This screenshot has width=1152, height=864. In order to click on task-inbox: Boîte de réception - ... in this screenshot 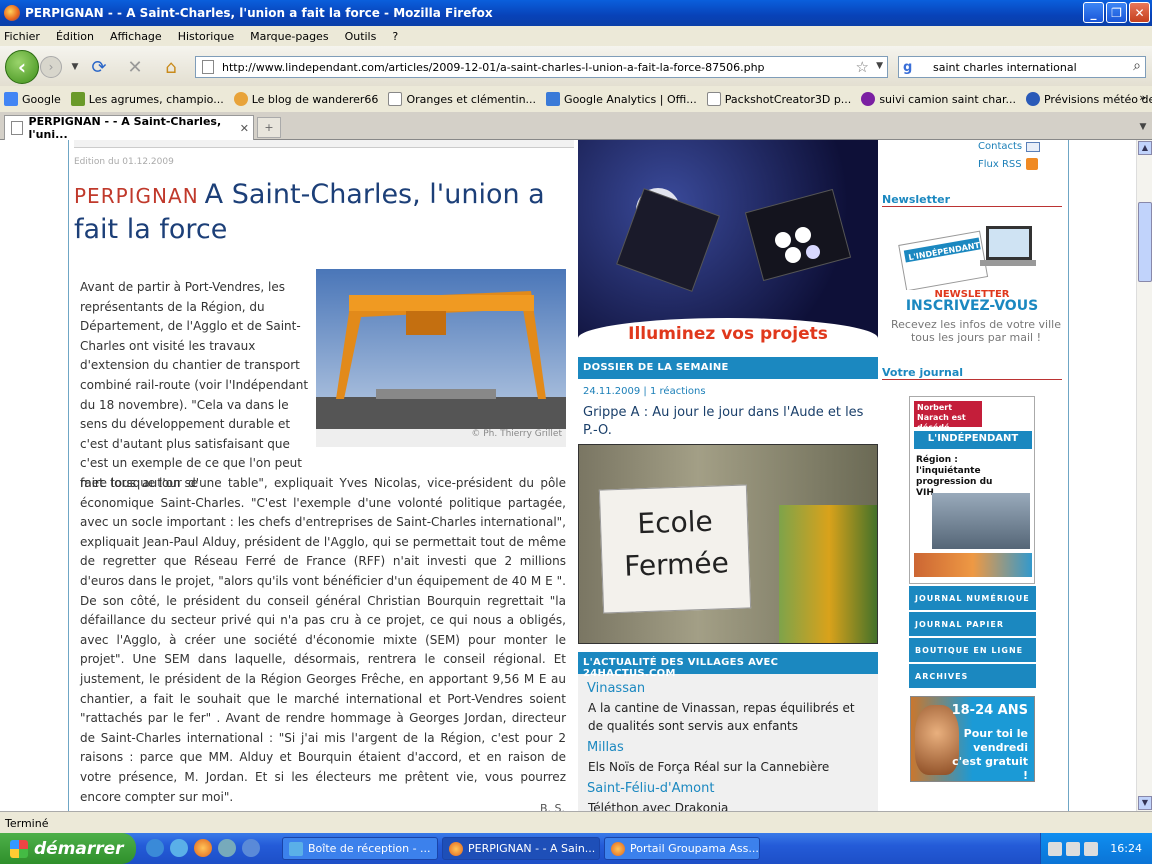, I will do `click(360, 848)`.